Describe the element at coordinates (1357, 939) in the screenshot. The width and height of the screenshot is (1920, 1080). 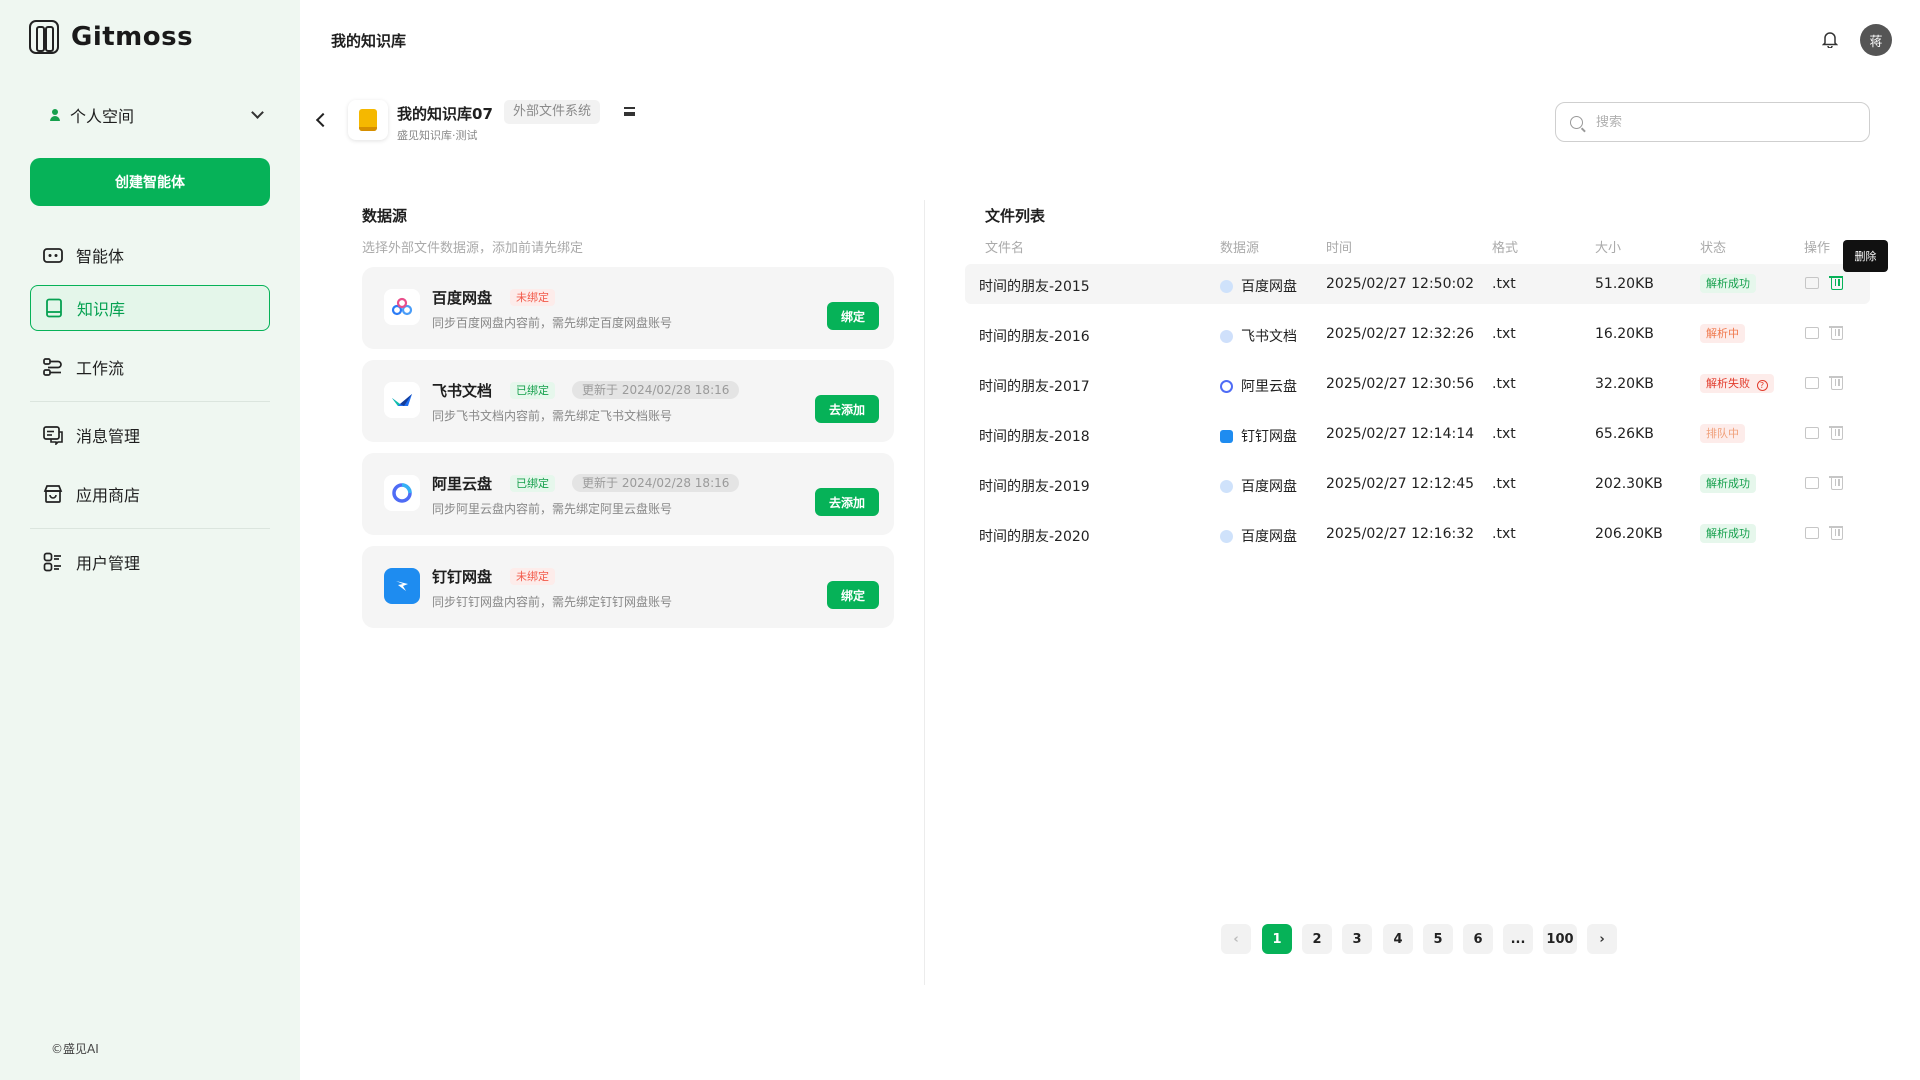
I see `page-button: 3` at that location.